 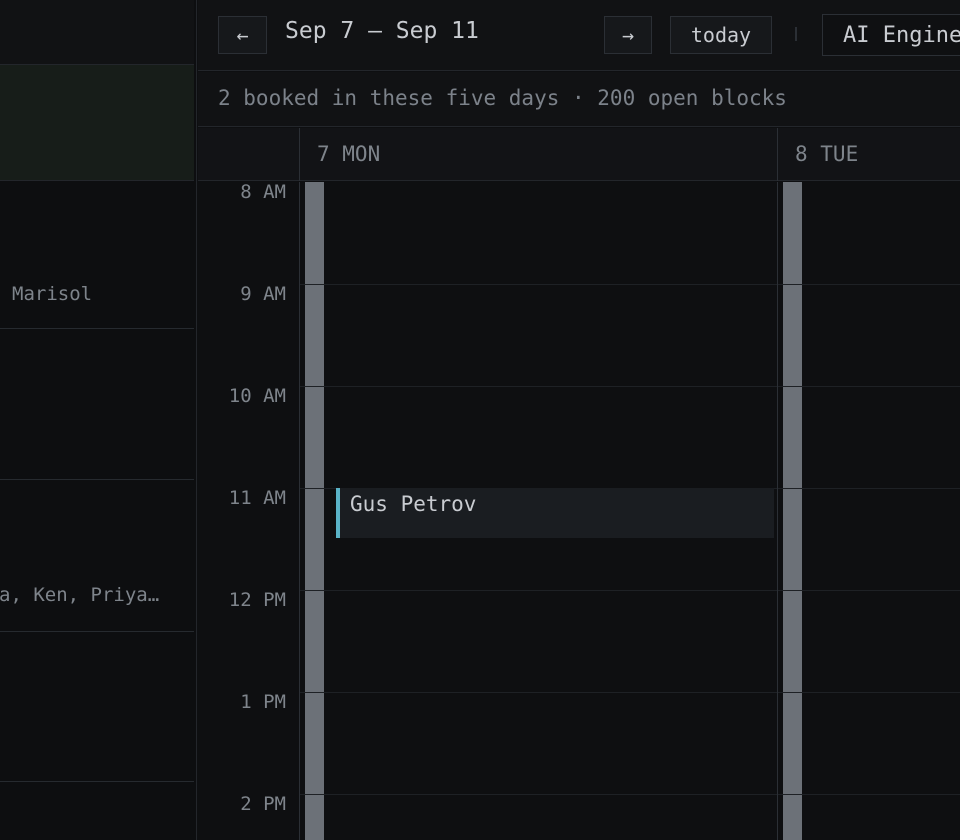 I want to click on hour-label: 1 PM, so click(x=263, y=702).